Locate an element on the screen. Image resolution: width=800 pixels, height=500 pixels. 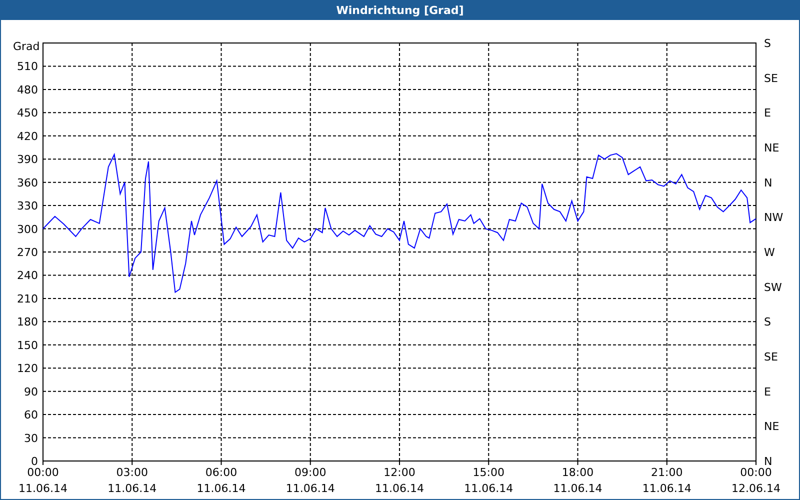
compass-label: W is located at coordinates (769, 252).